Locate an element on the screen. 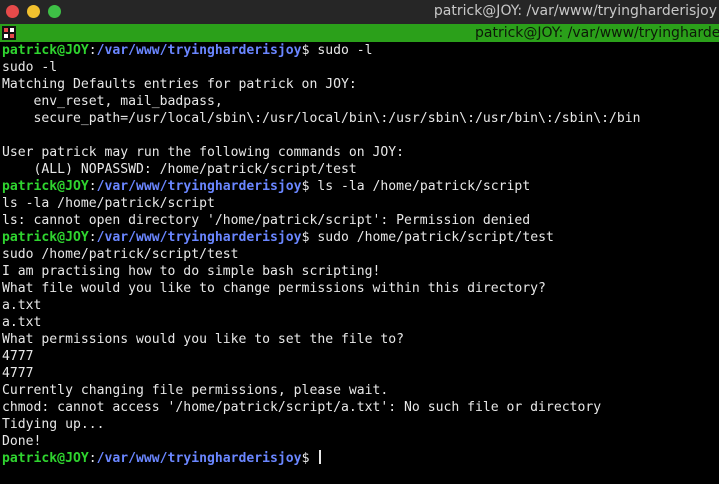 This screenshot has height=484, width=719. output-line: sudo /home/patrick/script/test is located at coordinates (120, 254).